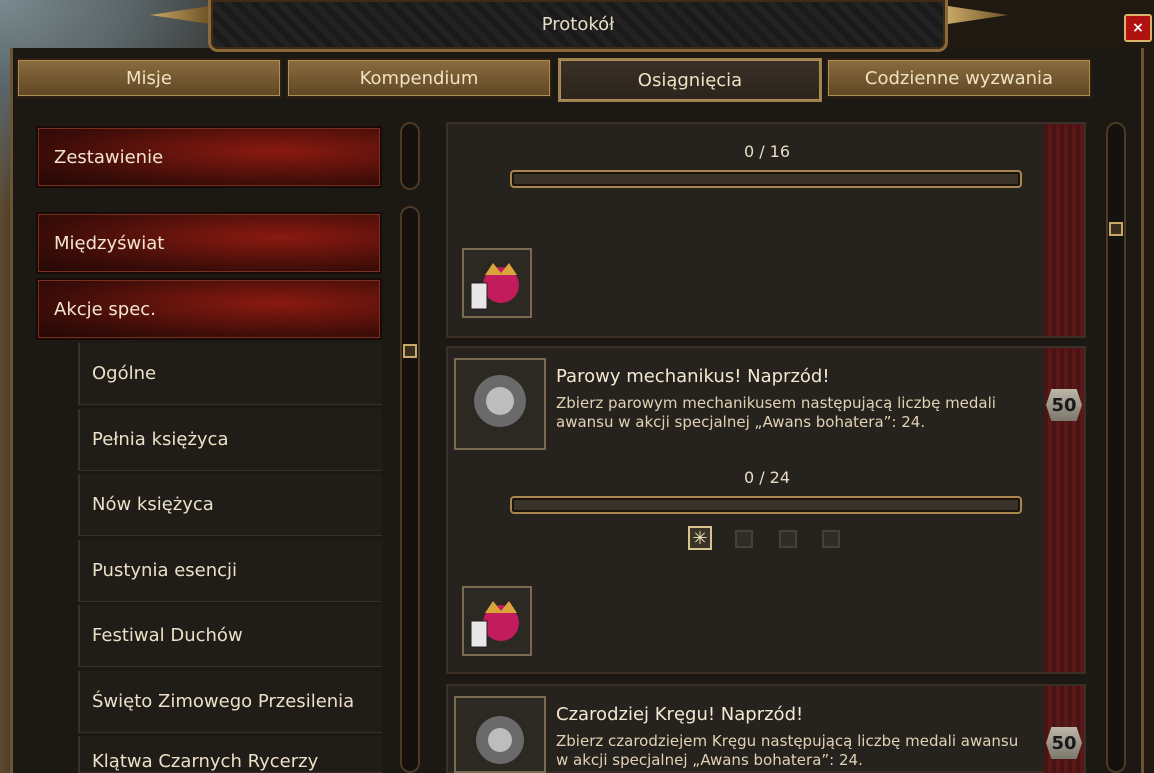  I want to click on sidebar-item-label: Akcje spec., so click(105, 309).